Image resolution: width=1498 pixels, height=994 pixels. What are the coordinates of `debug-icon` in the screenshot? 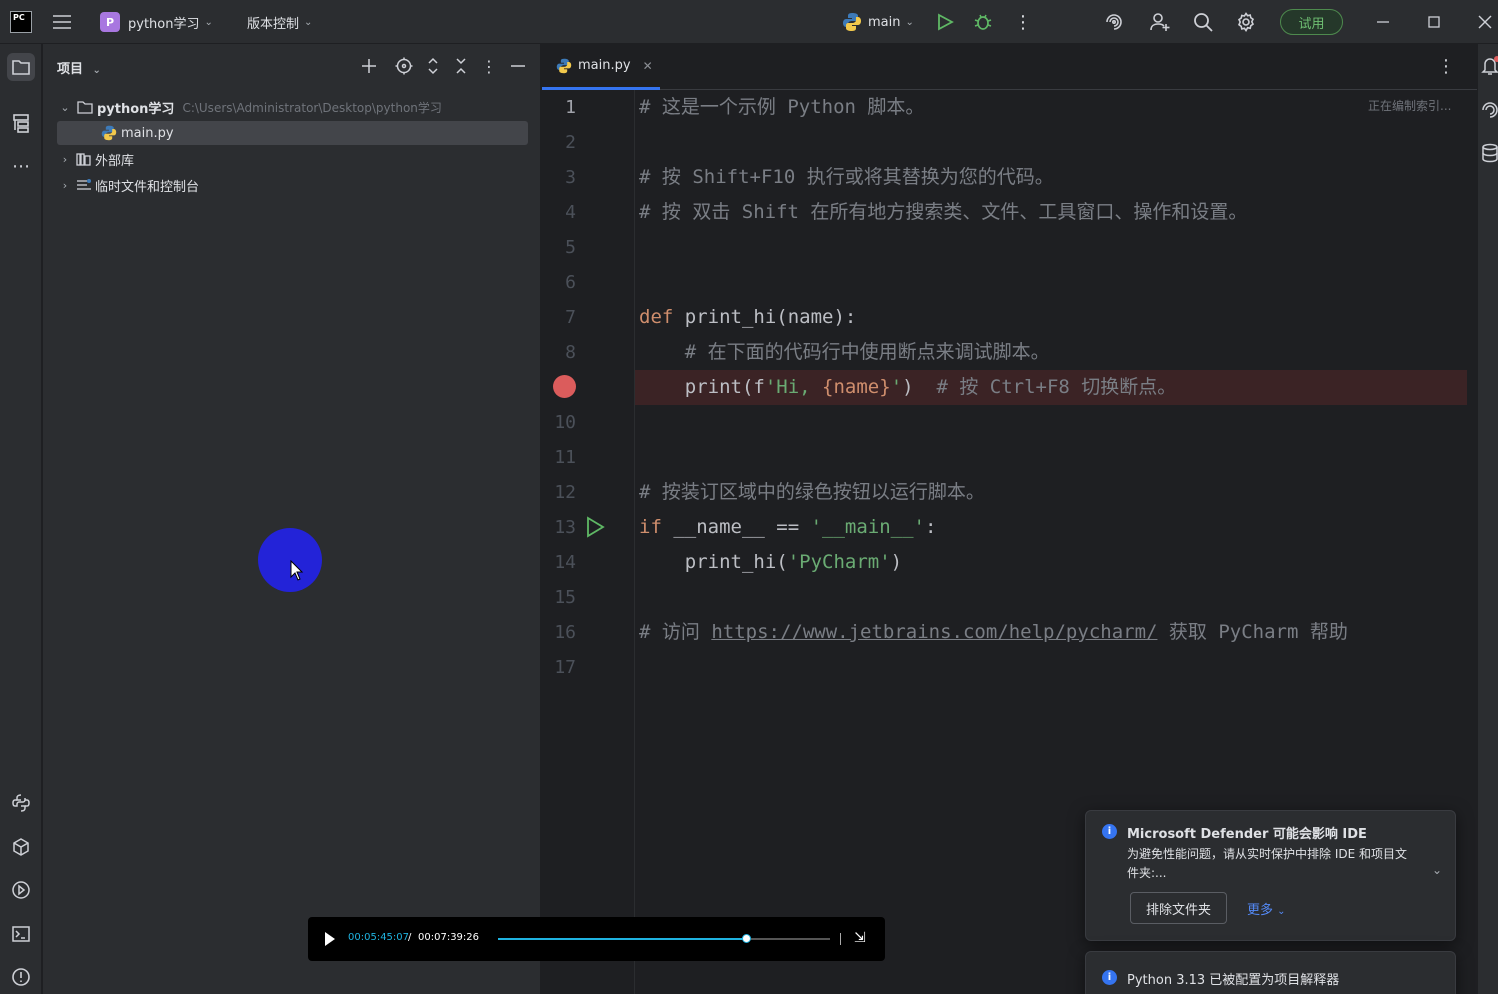 It's located at (983, 22).